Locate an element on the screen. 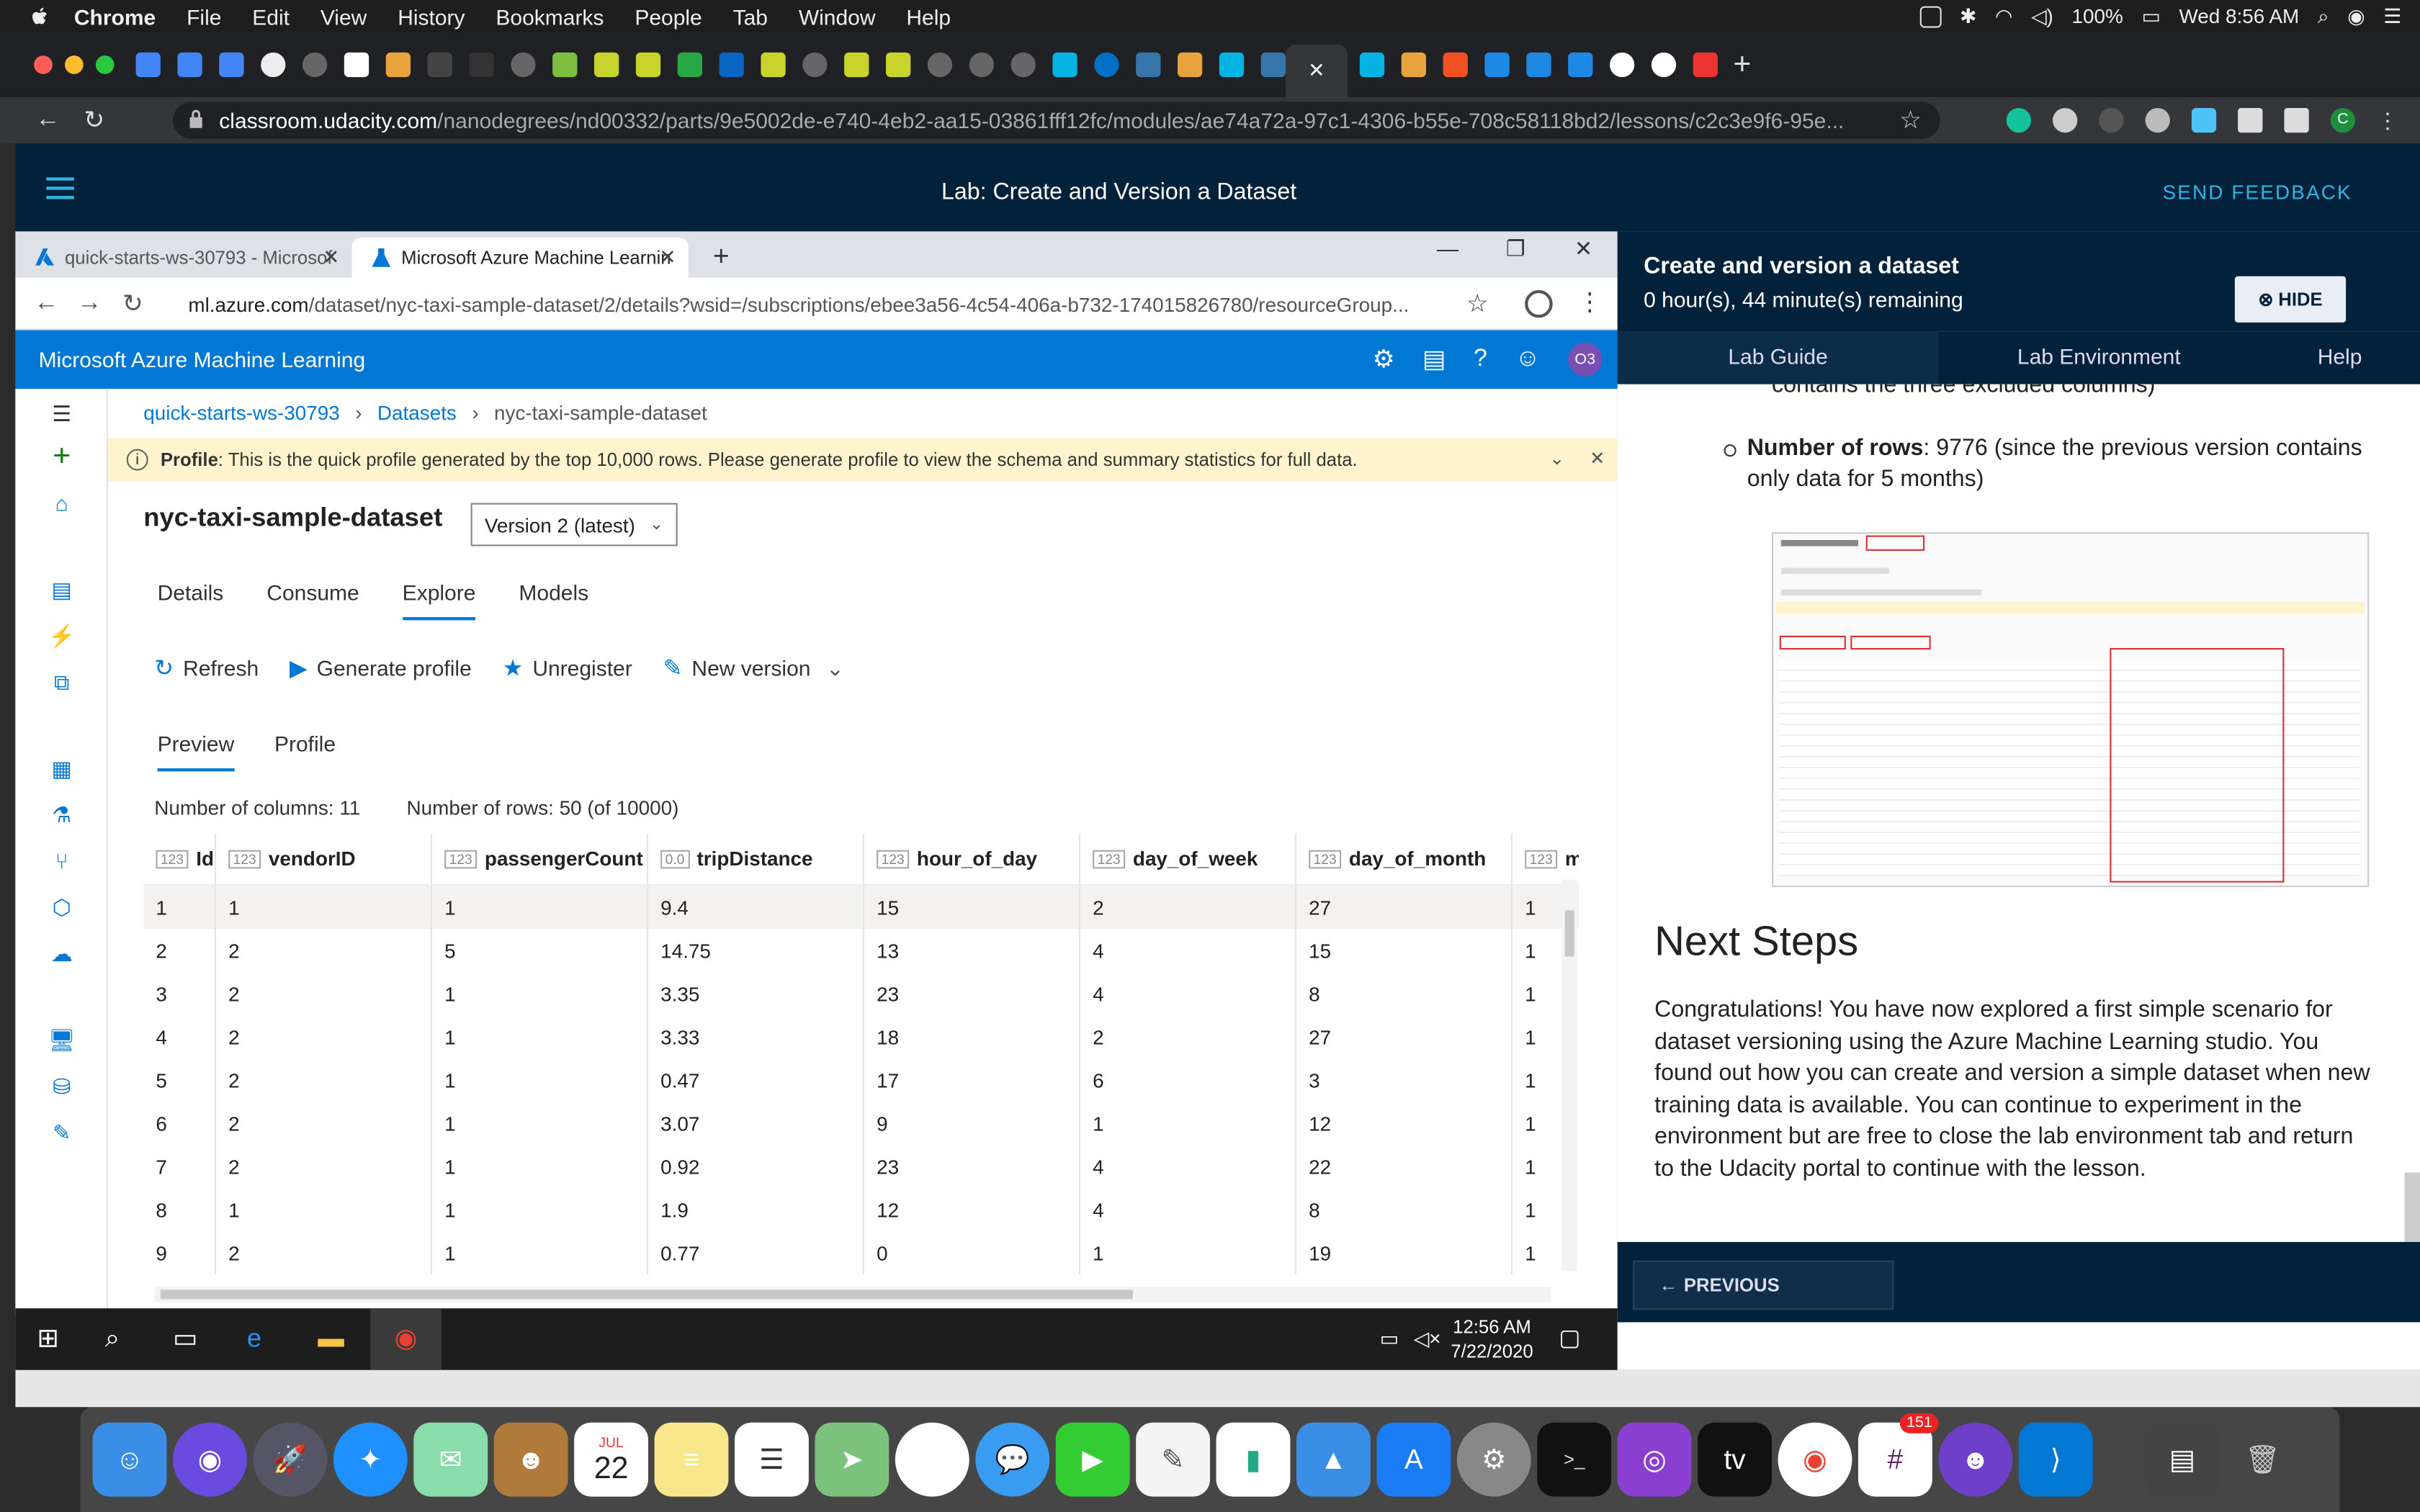 The image size is (2420, 1512). minimize-window-button is located at coordinates (74, 64).